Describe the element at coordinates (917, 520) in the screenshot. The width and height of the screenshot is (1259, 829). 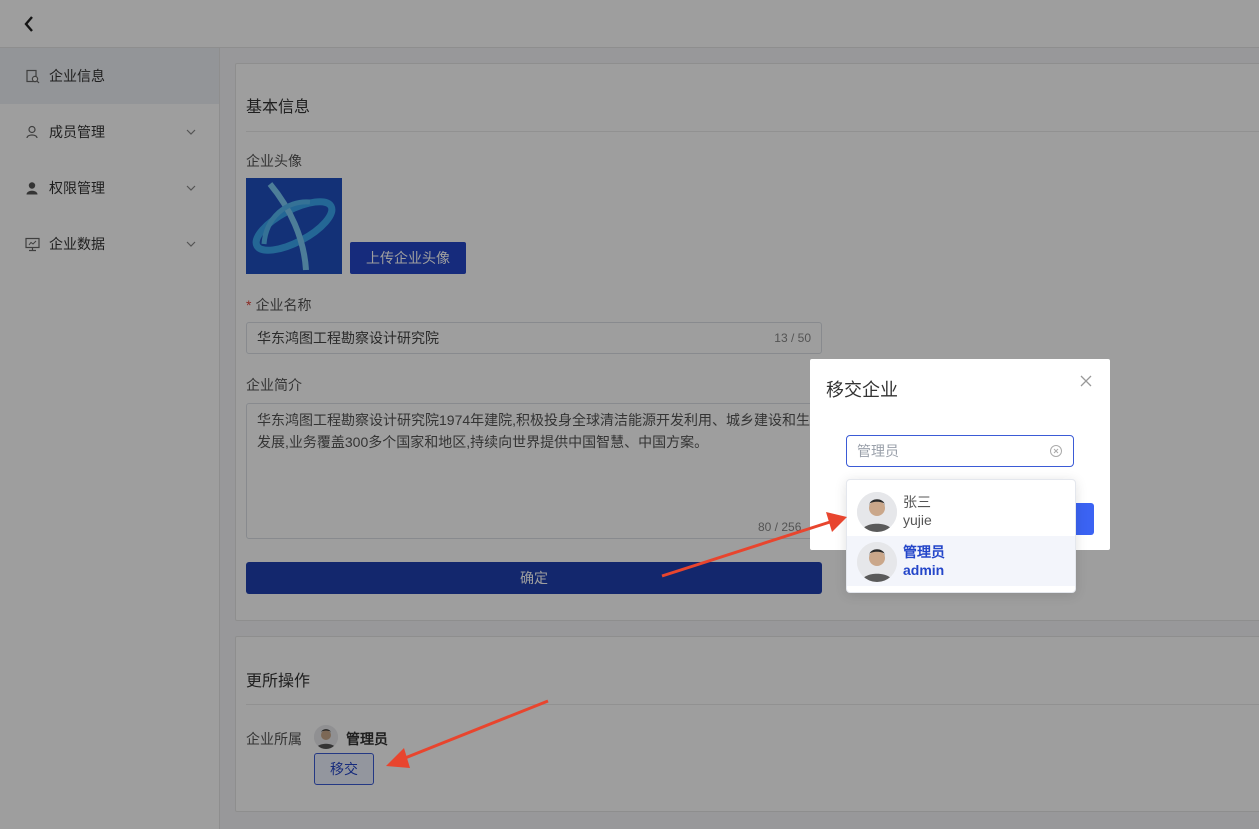
I see `member-username: yujie` at that location.